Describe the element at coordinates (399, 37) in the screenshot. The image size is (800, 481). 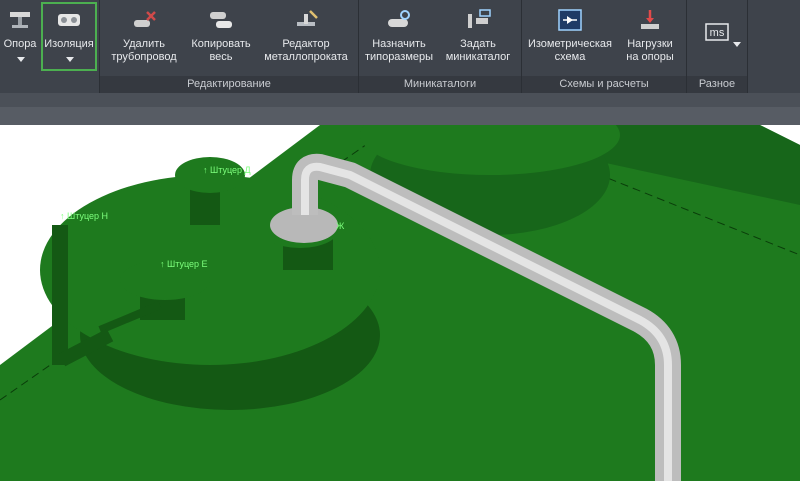
I see `assign-sizes-button: Назначить типоразмеры` at that location.